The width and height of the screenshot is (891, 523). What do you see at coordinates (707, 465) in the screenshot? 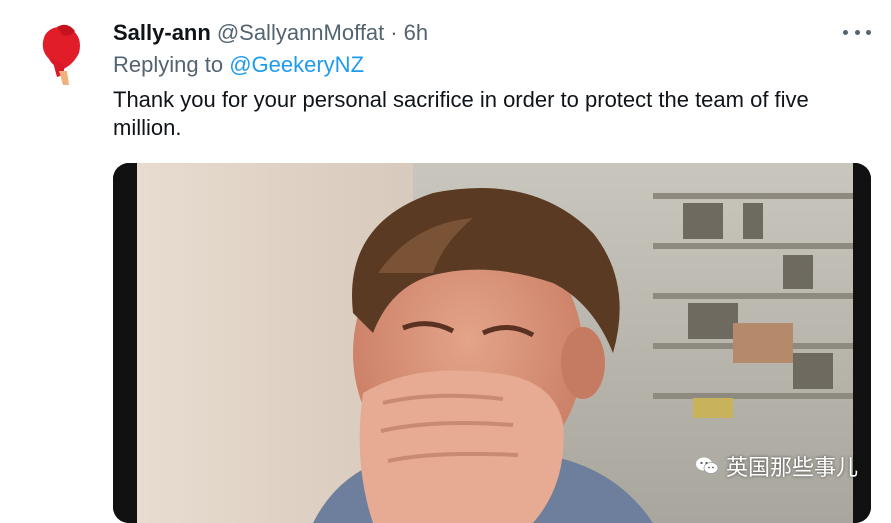
I see `wechat-icon` at bounding box center [707, 465].